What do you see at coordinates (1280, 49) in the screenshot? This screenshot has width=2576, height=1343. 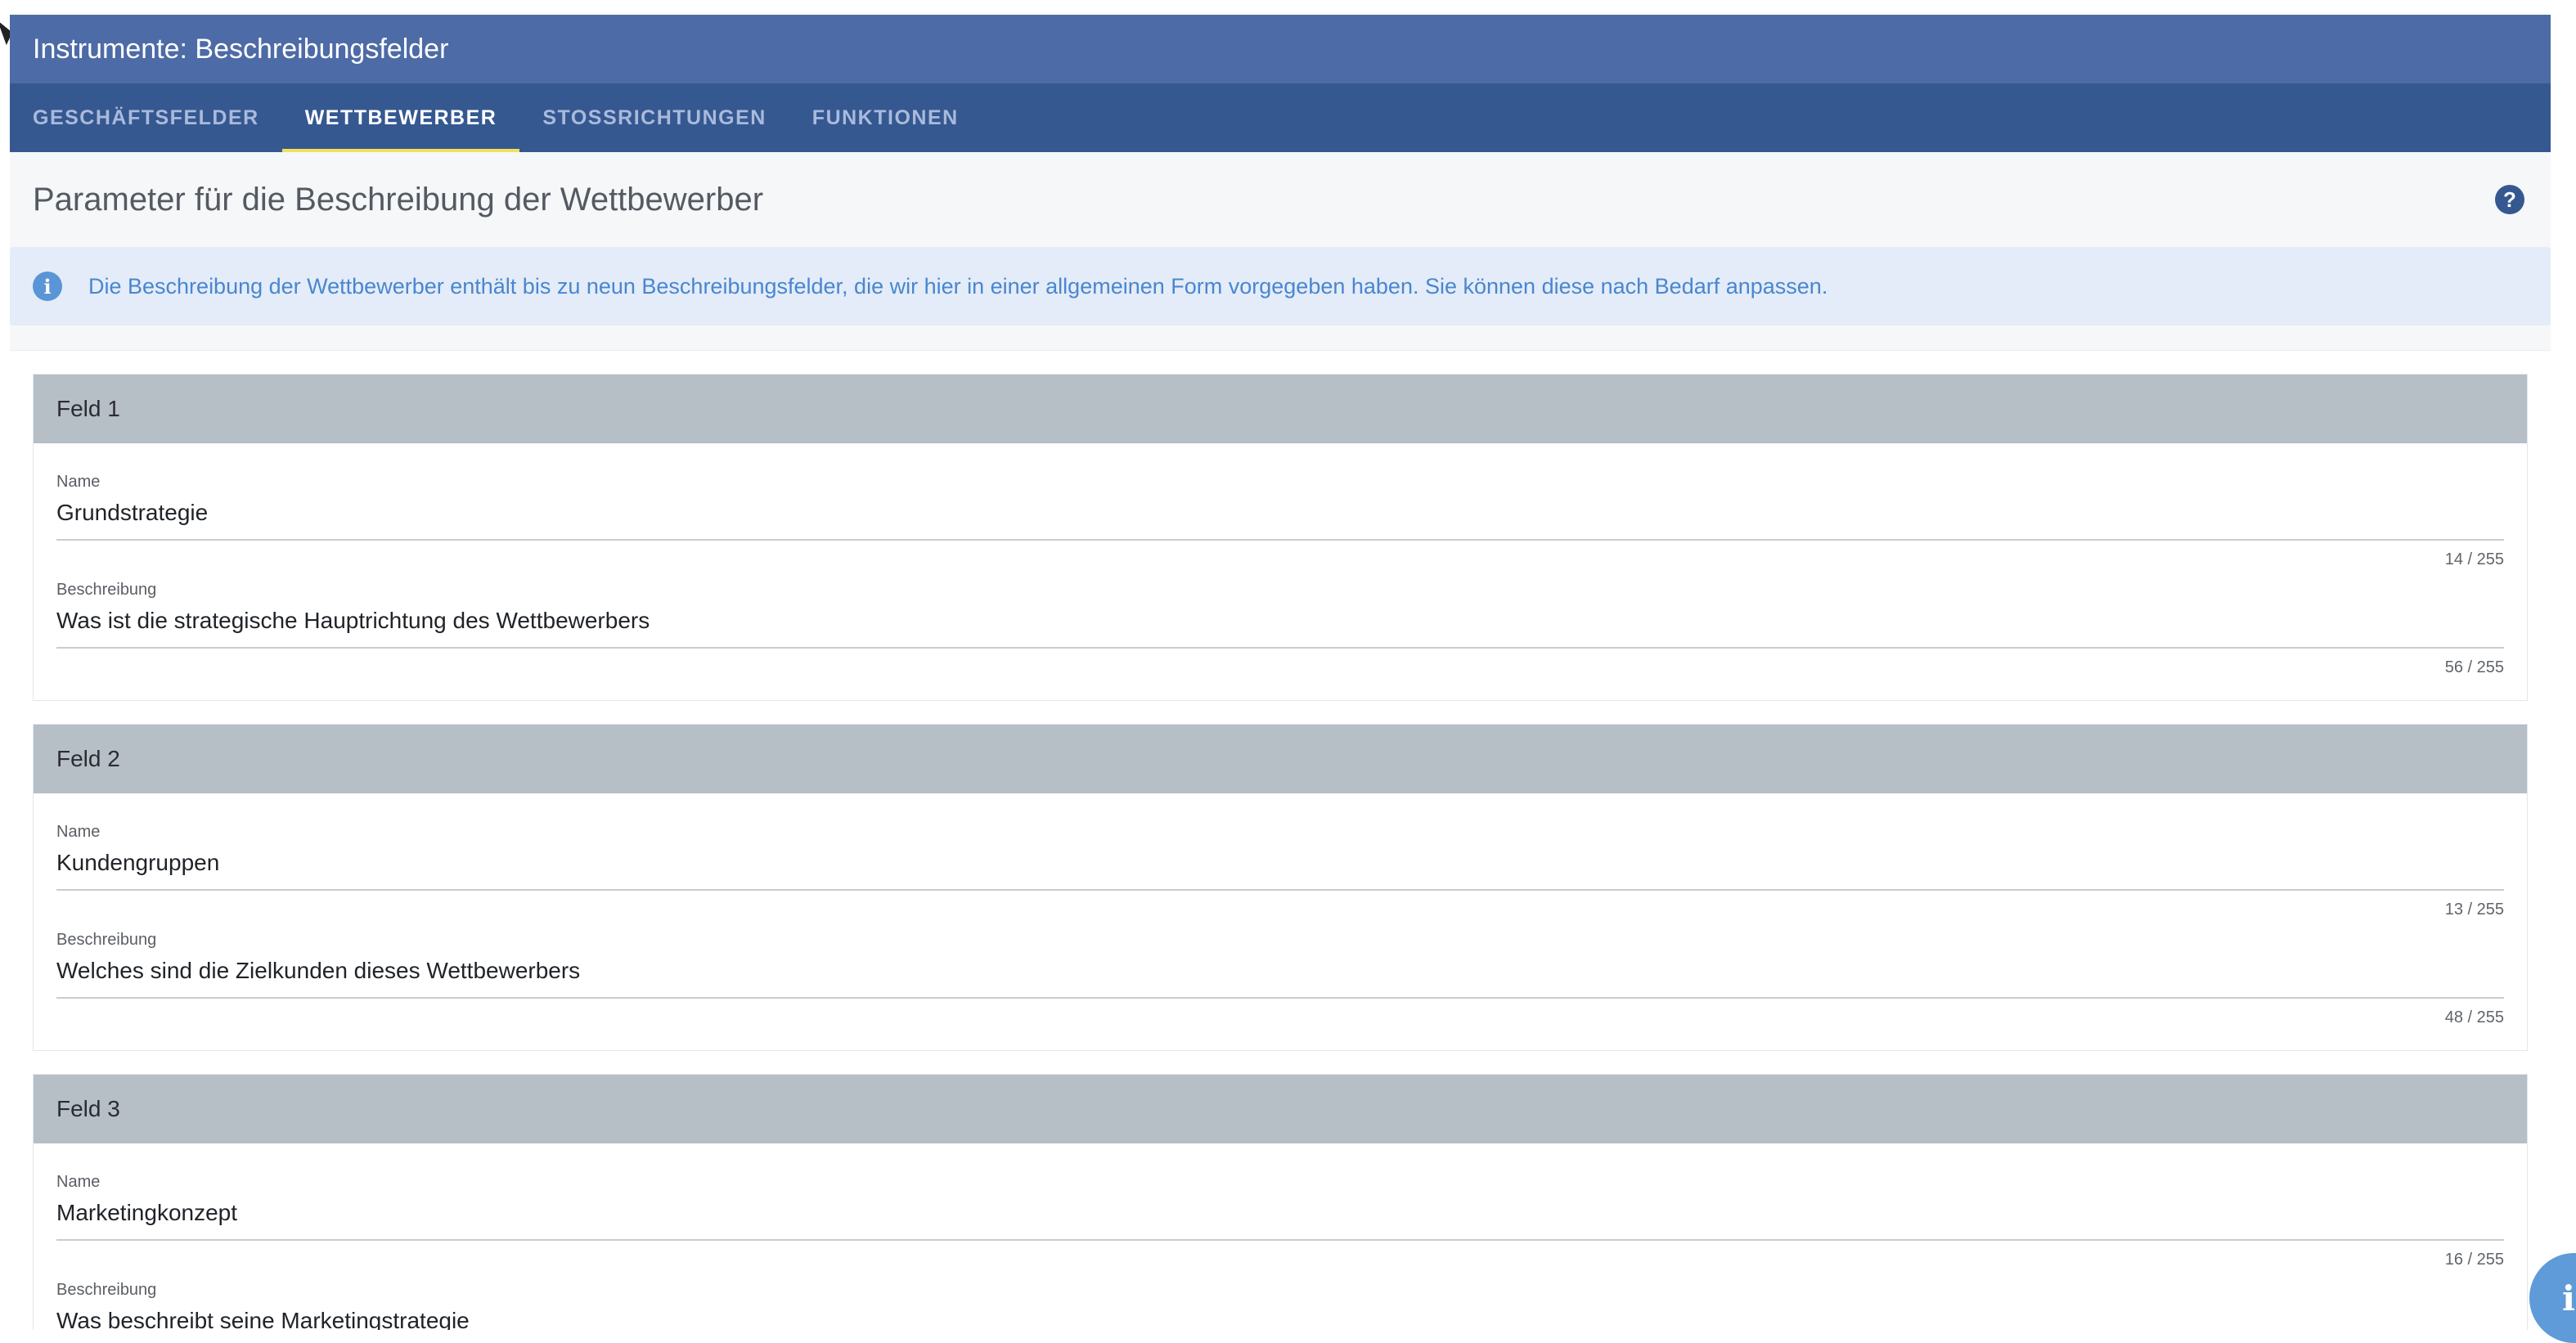 I see `titlebar: Instrumente: Beschreibungsfelder` at bounding box center [1280, 49].